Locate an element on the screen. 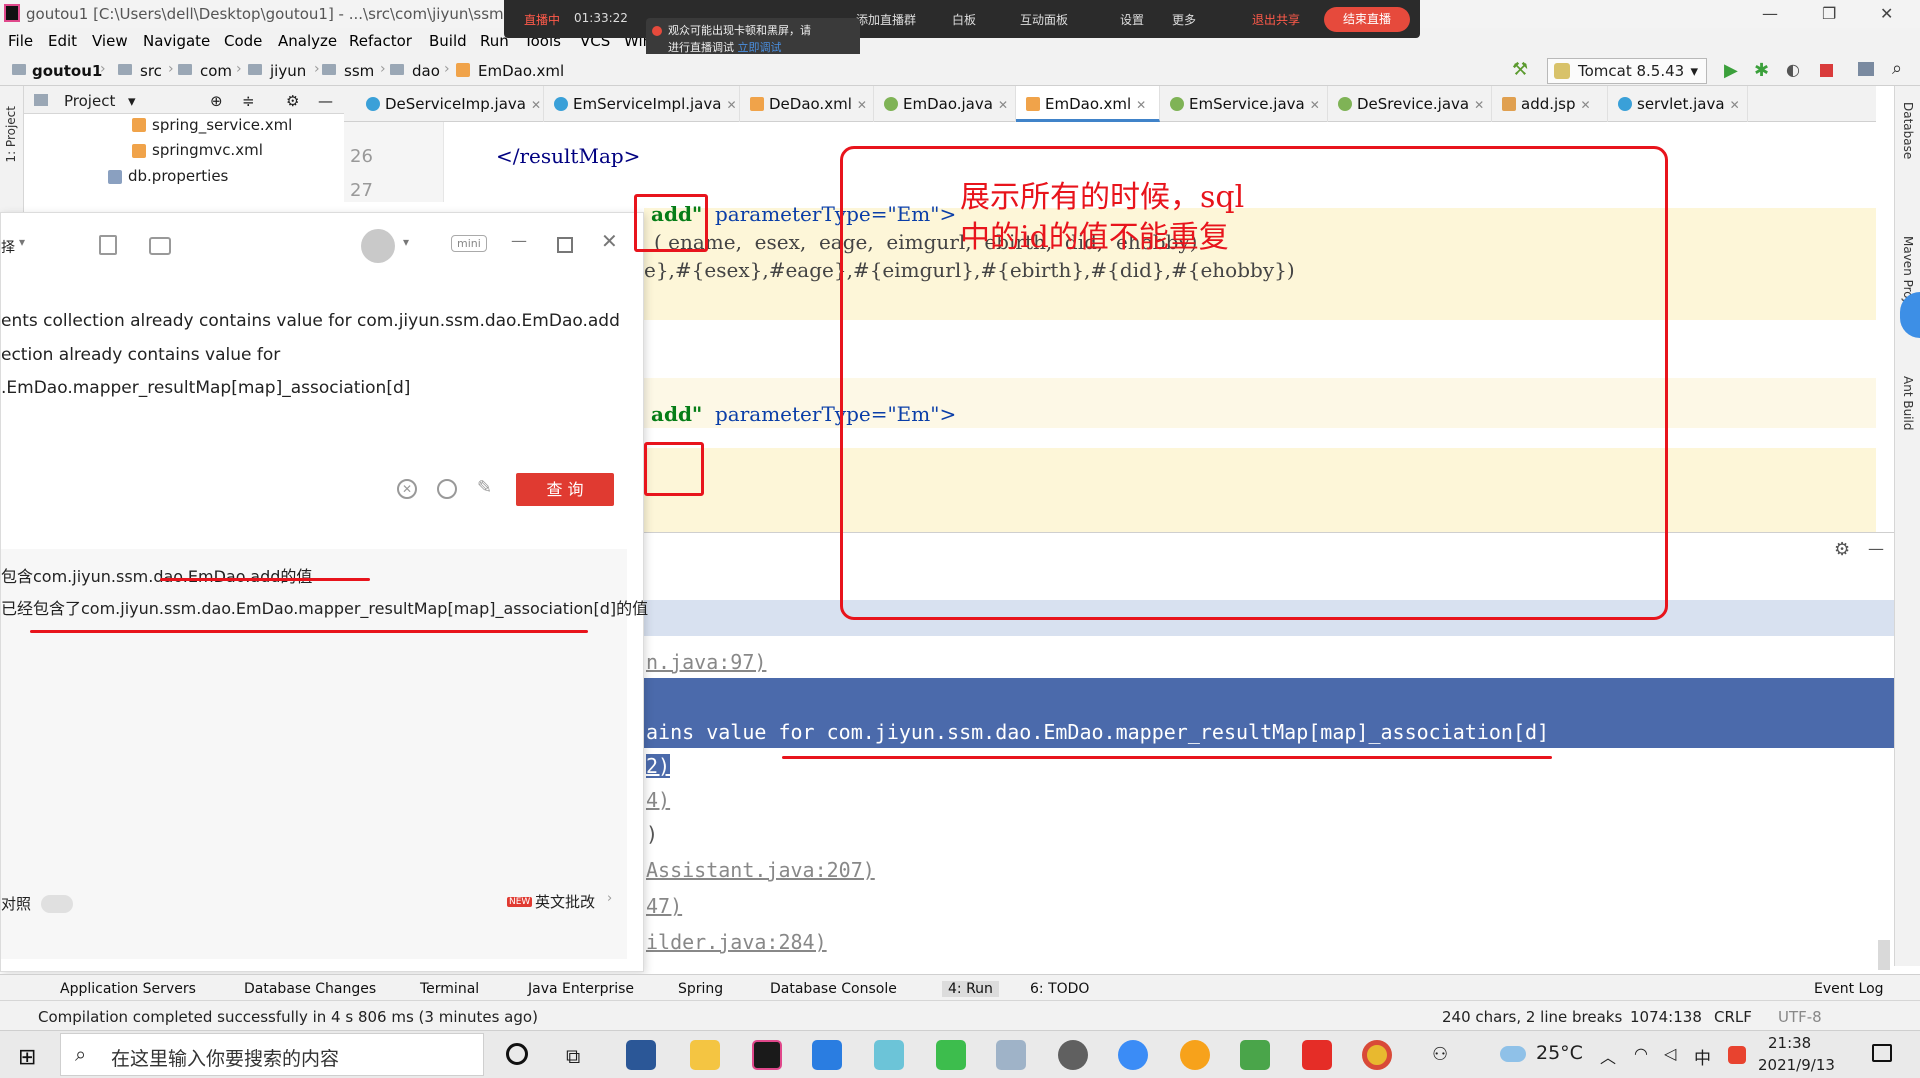 The width and height of the screenshot is (1920, 1078). breadcrumb-ssm: ssm is located at coordinates (359, 71).